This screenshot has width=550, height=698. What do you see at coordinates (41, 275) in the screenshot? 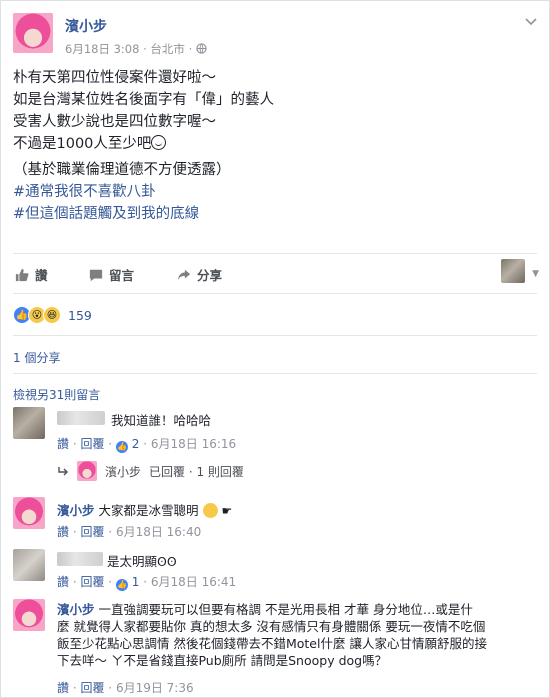
I see `like-label: 讚` at bounding box center [41, 275].